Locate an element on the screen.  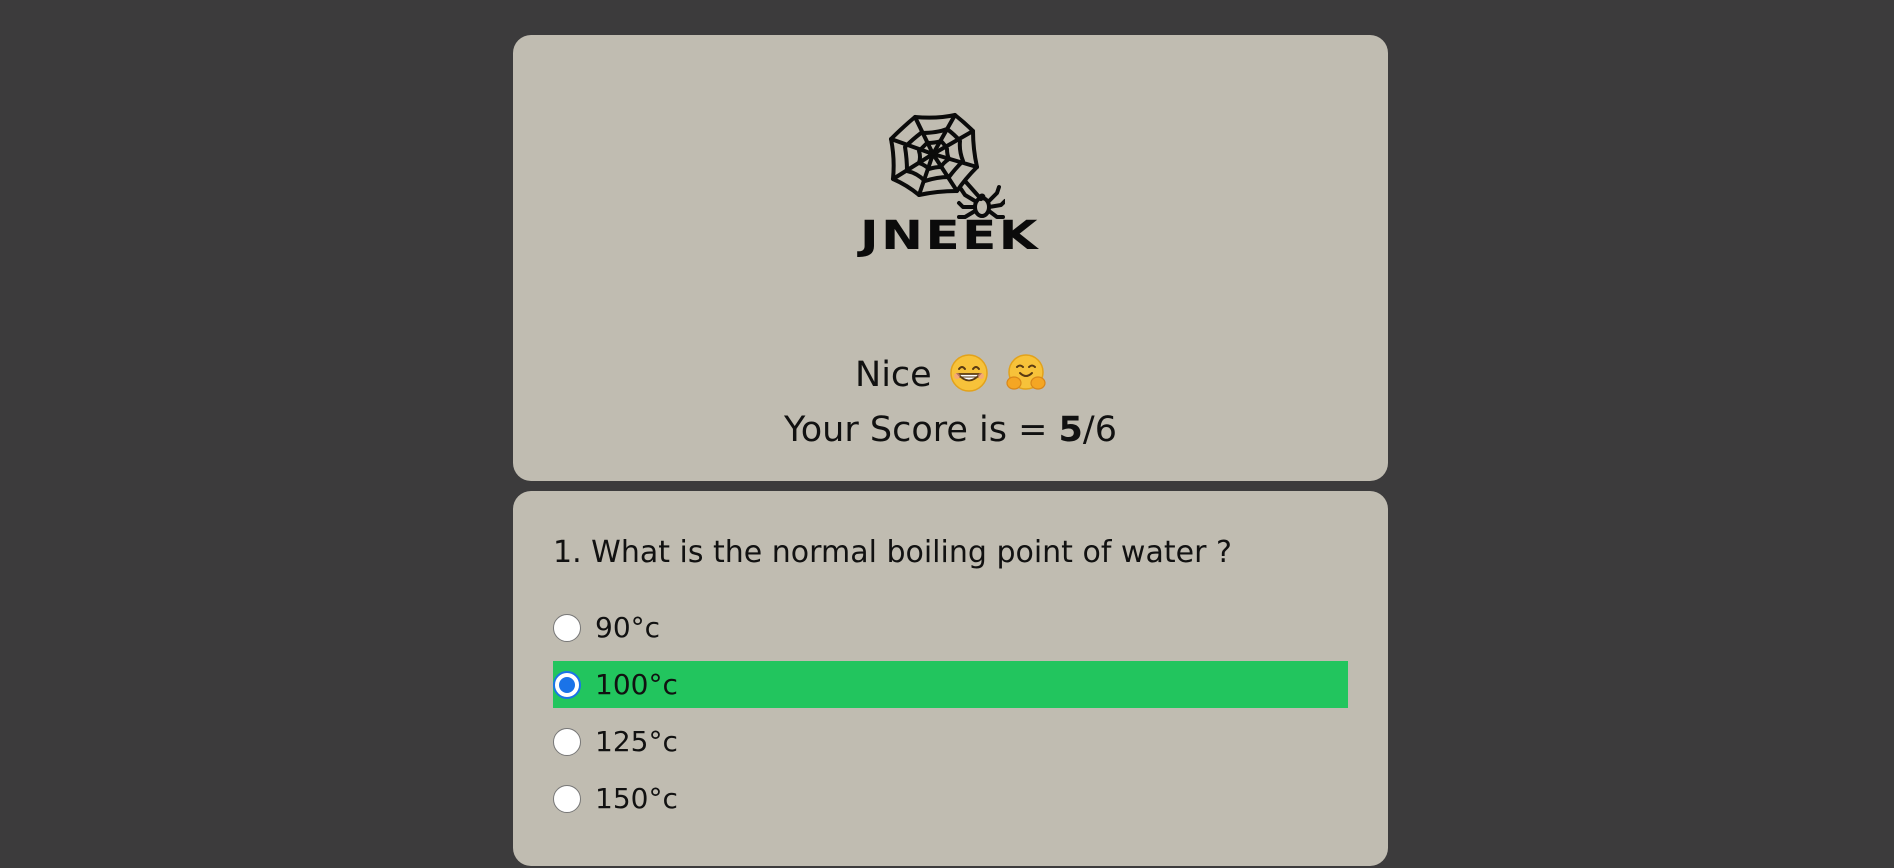
score-text: Your Score is = 5/6 is located at coordinates (950, 430).